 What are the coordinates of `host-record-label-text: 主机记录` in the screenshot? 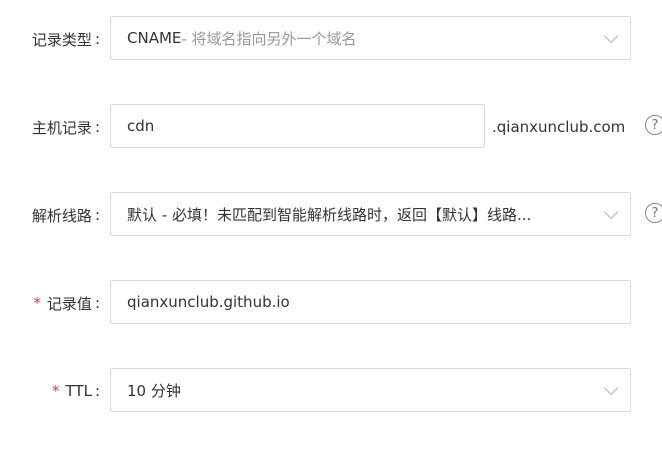 It's located at (61, 127).